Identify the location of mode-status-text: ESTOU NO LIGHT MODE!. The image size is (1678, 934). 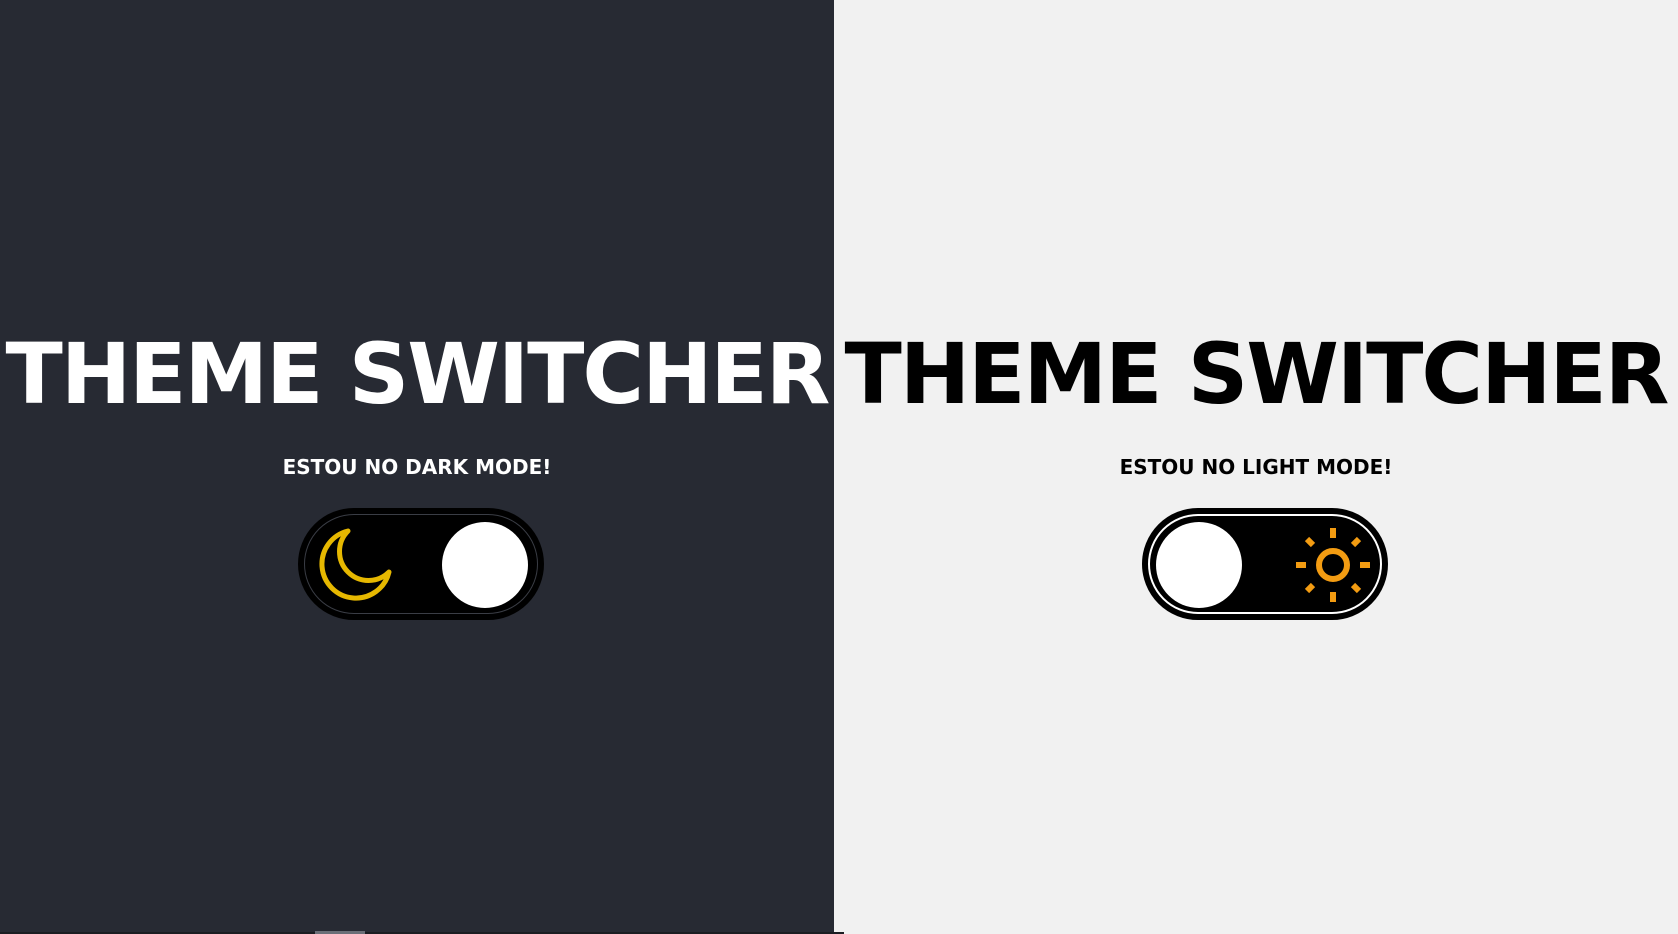
(1256, 467).